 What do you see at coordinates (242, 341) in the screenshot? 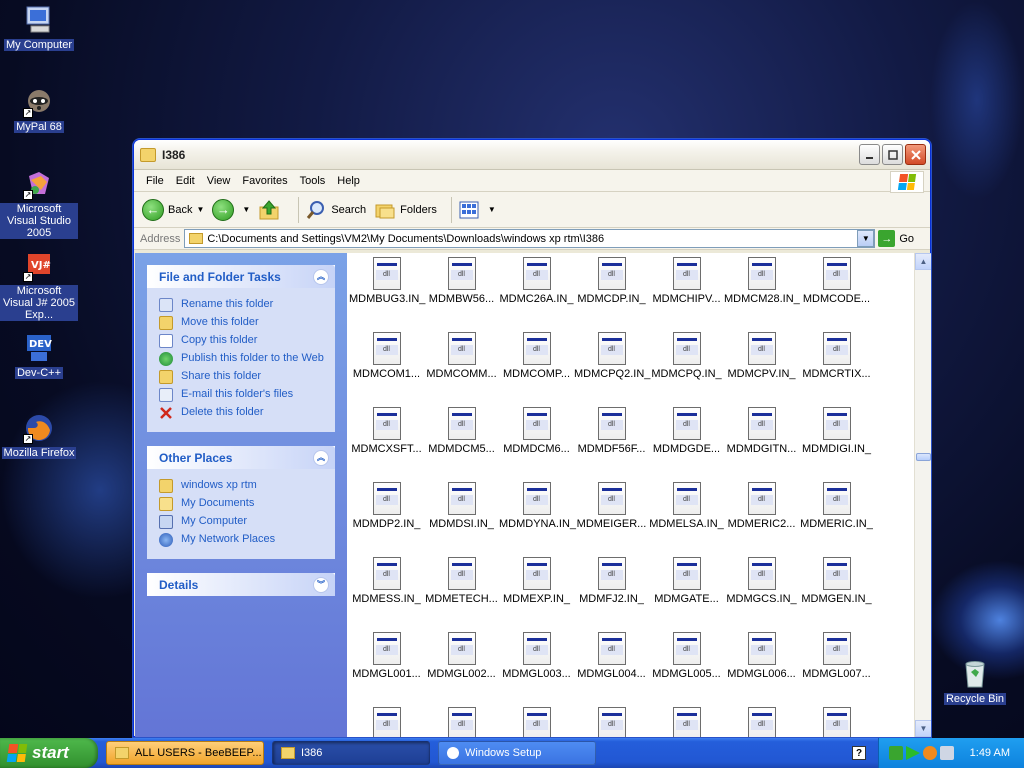
I see `task-copy-folder: Copy this folder` at bounding box center [242, 341].